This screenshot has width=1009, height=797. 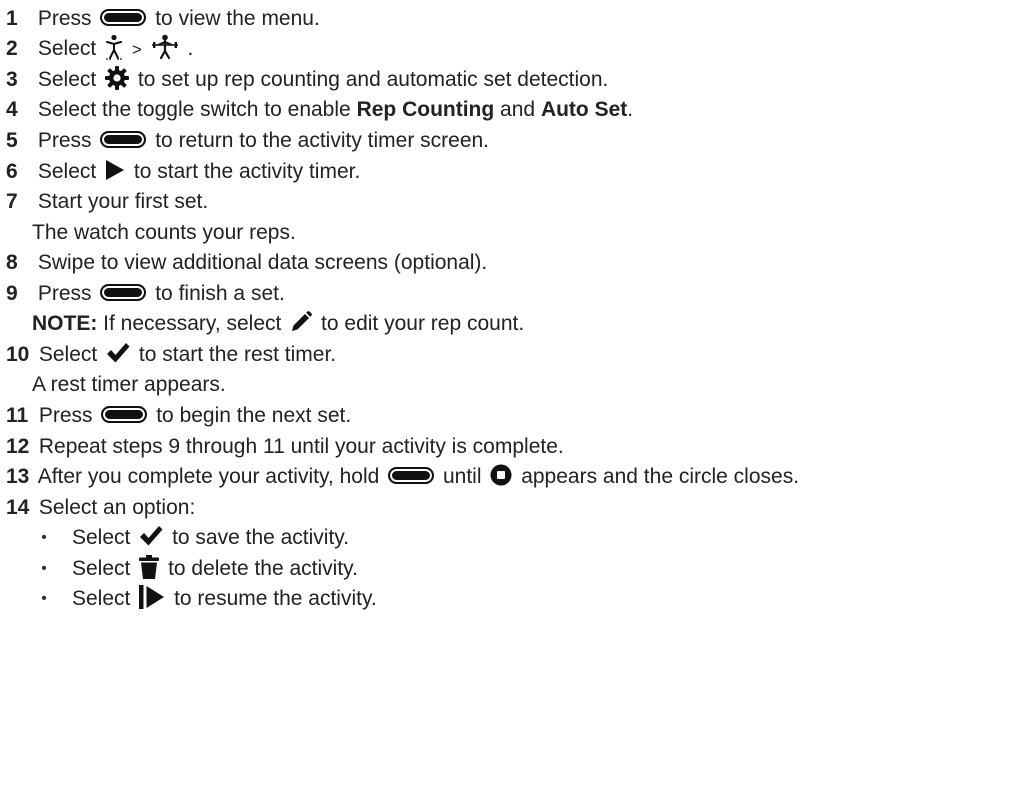 What do you see at coordinates (302, 321) in the screenshot?
I see `pencil-icon` at bounding box center [302, 321].